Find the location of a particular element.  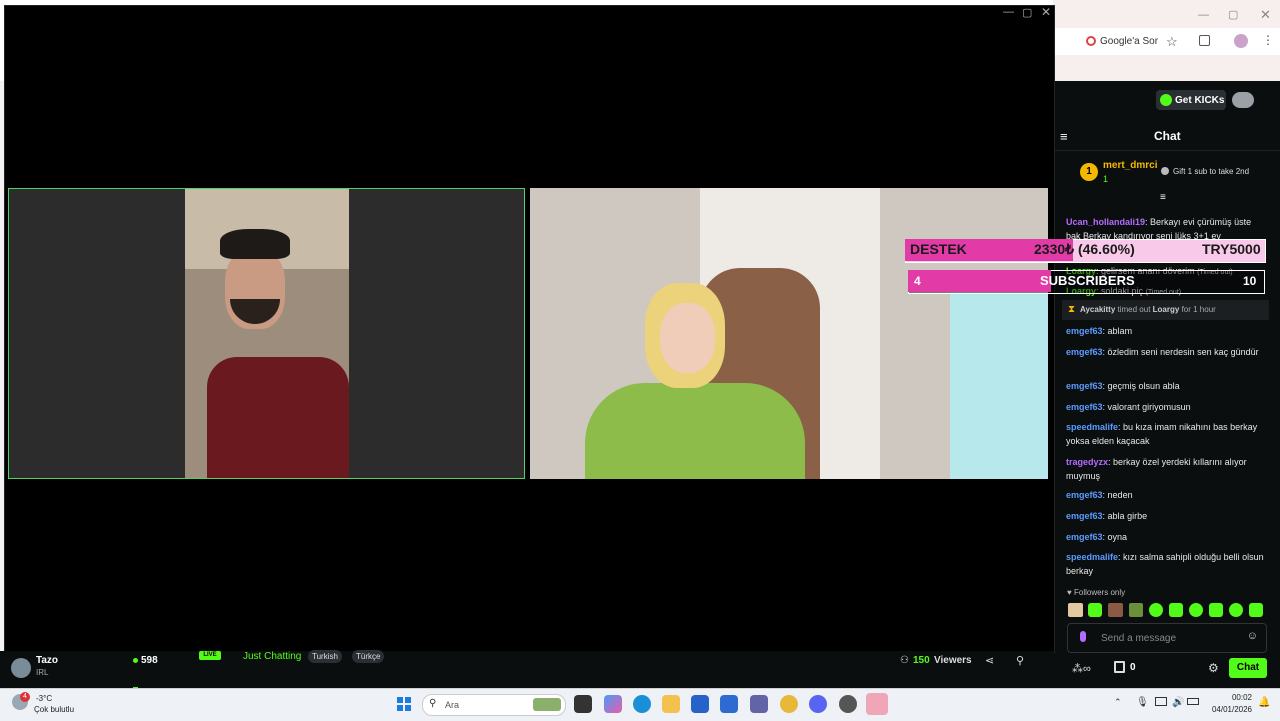

user-avatar is located at coordinates (1243, 100).